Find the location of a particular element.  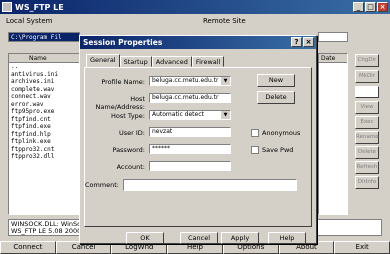

remote-file-list: Date is located at coordinates (333, 134).